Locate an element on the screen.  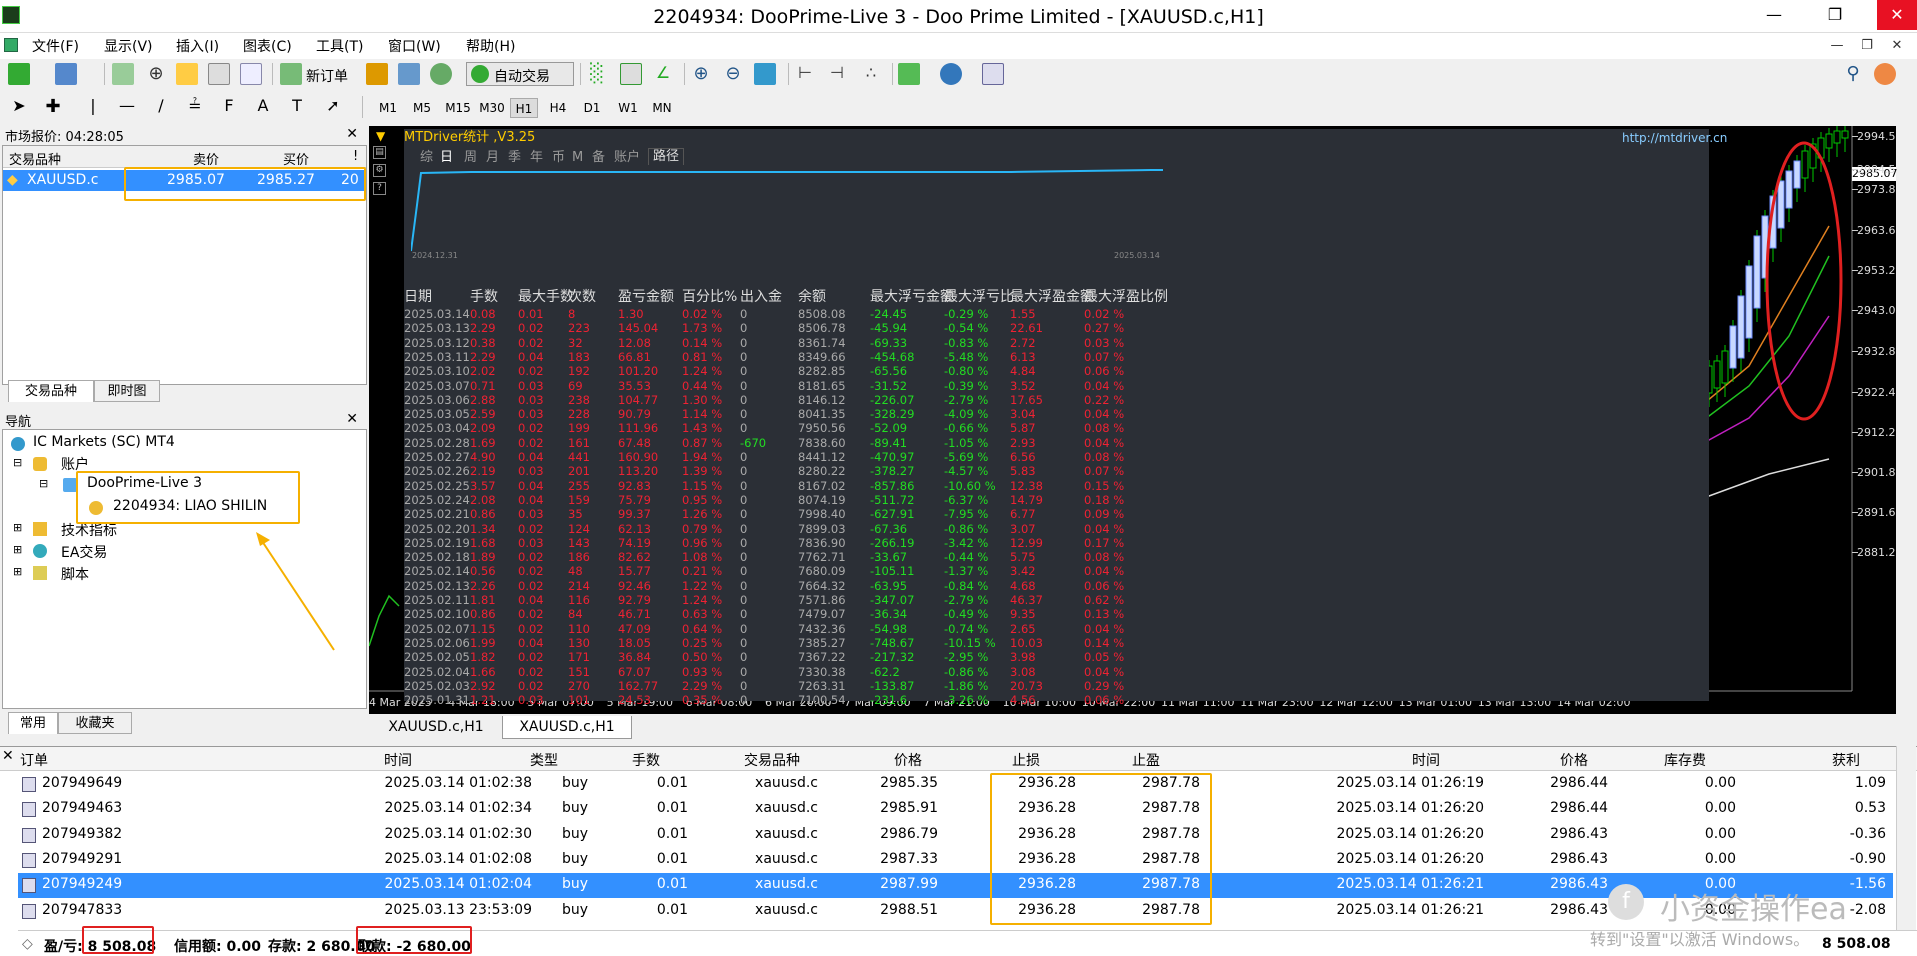
terminal-col-header: 交易品种 is located at coordinates (760, 760).